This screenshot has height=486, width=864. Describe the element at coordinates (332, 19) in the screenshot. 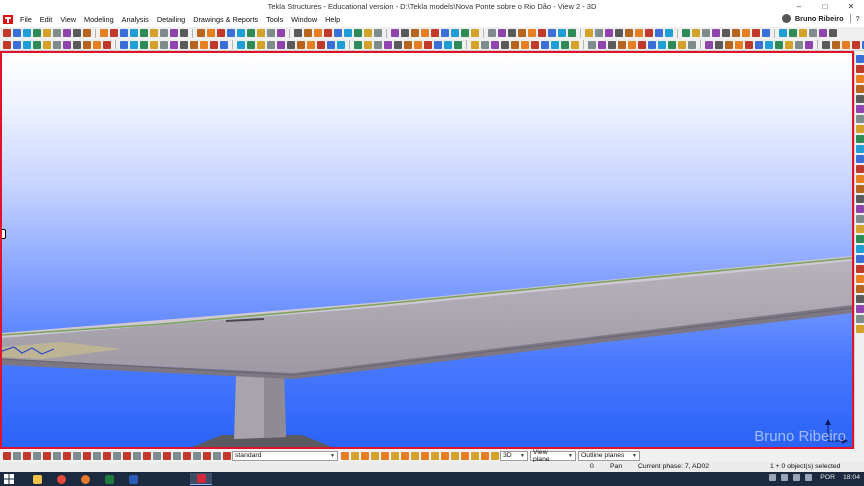

I see `menu-help: Help` at that location.